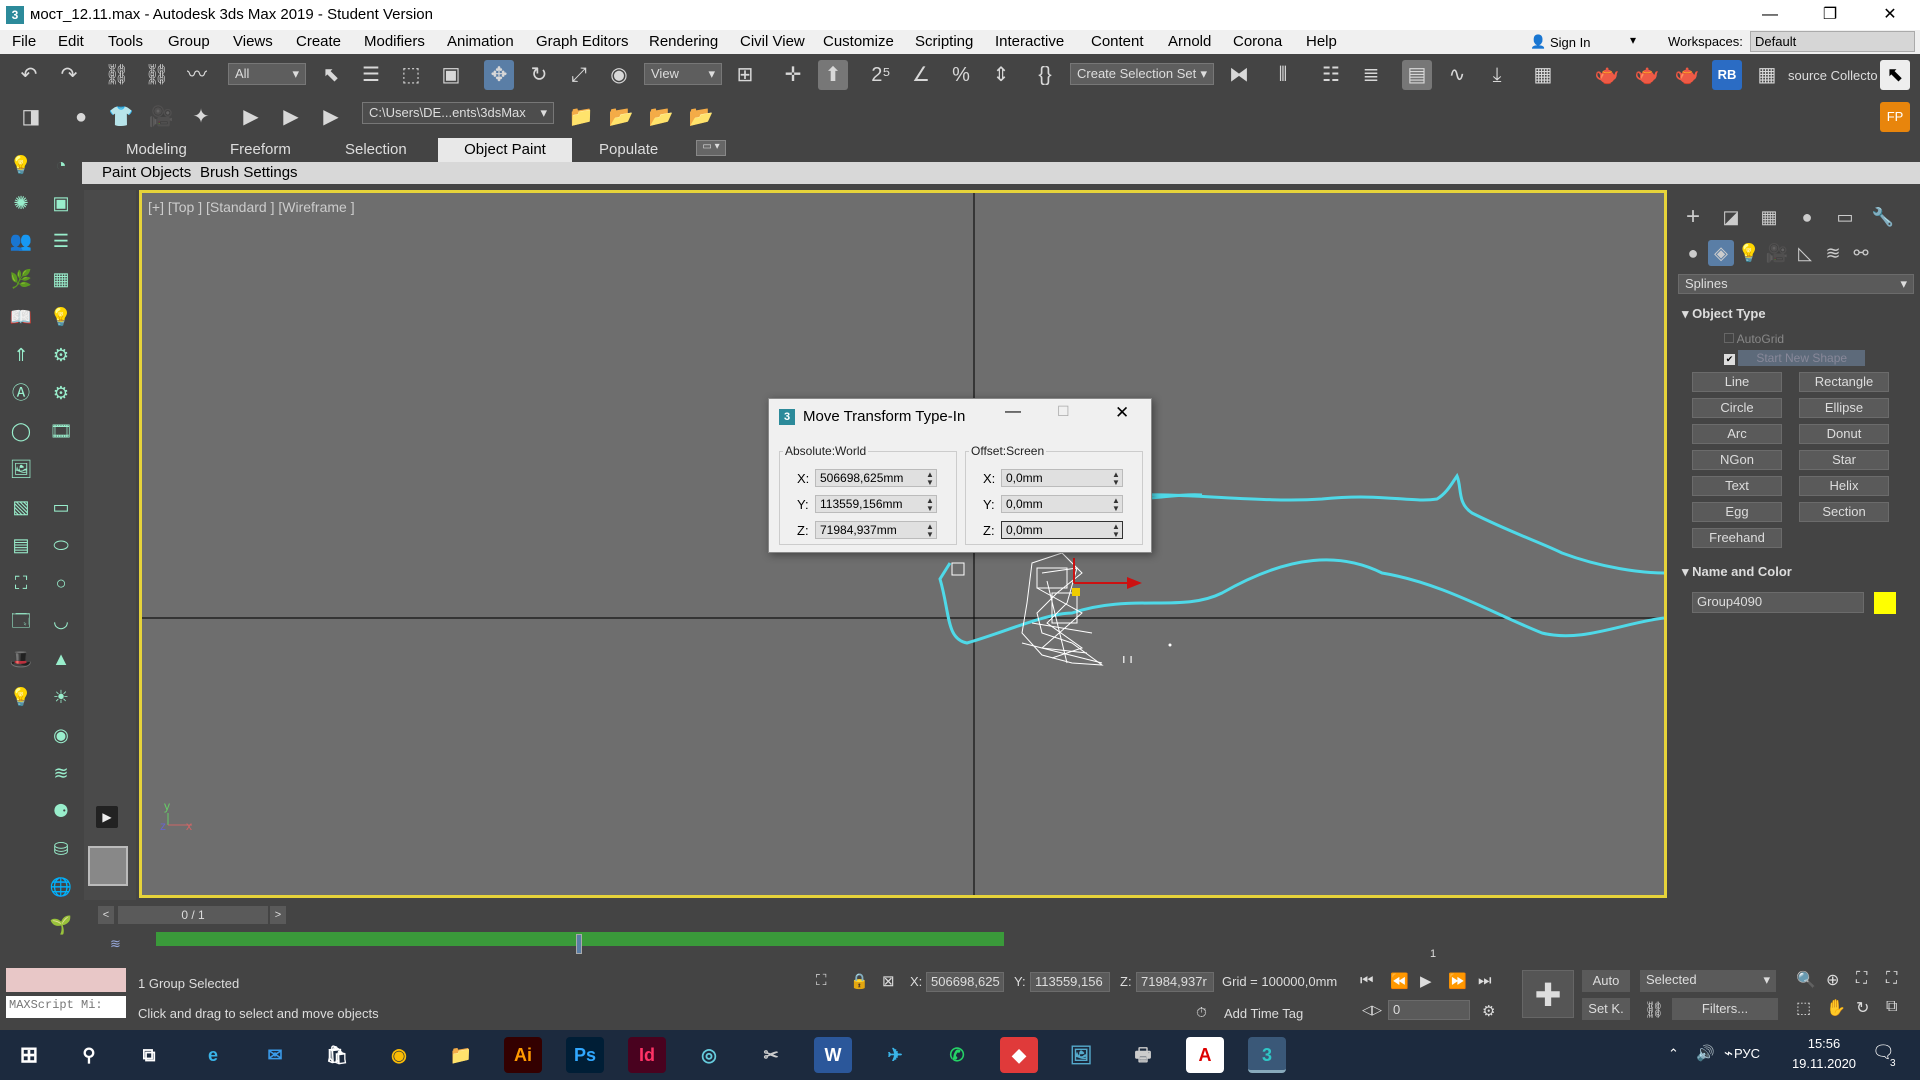 The image size is (1920, 1080). I want to click on isolate-icon: ⛶, so click(821, 980).